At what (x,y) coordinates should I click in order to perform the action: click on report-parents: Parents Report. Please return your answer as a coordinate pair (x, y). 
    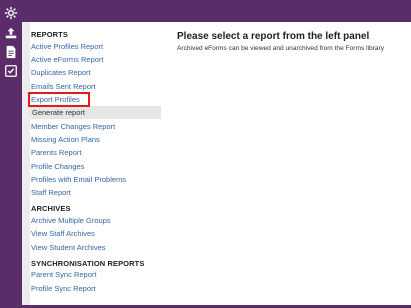
    Looking at the image, I should click on (56, 152).